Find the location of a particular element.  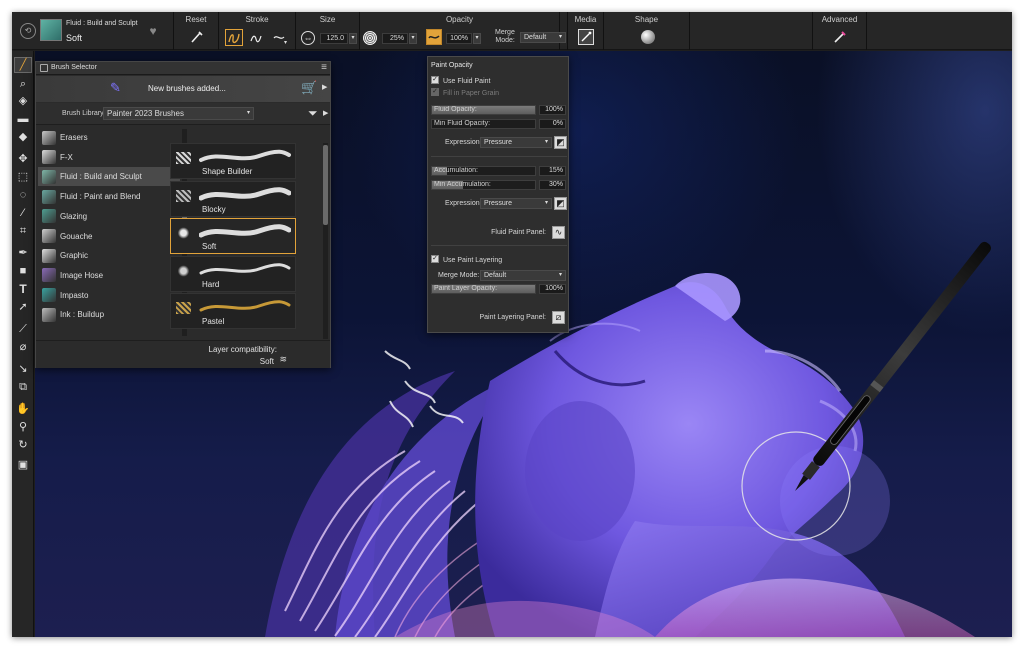

variant-scroll-thumb is located at coordinates (325, 185).